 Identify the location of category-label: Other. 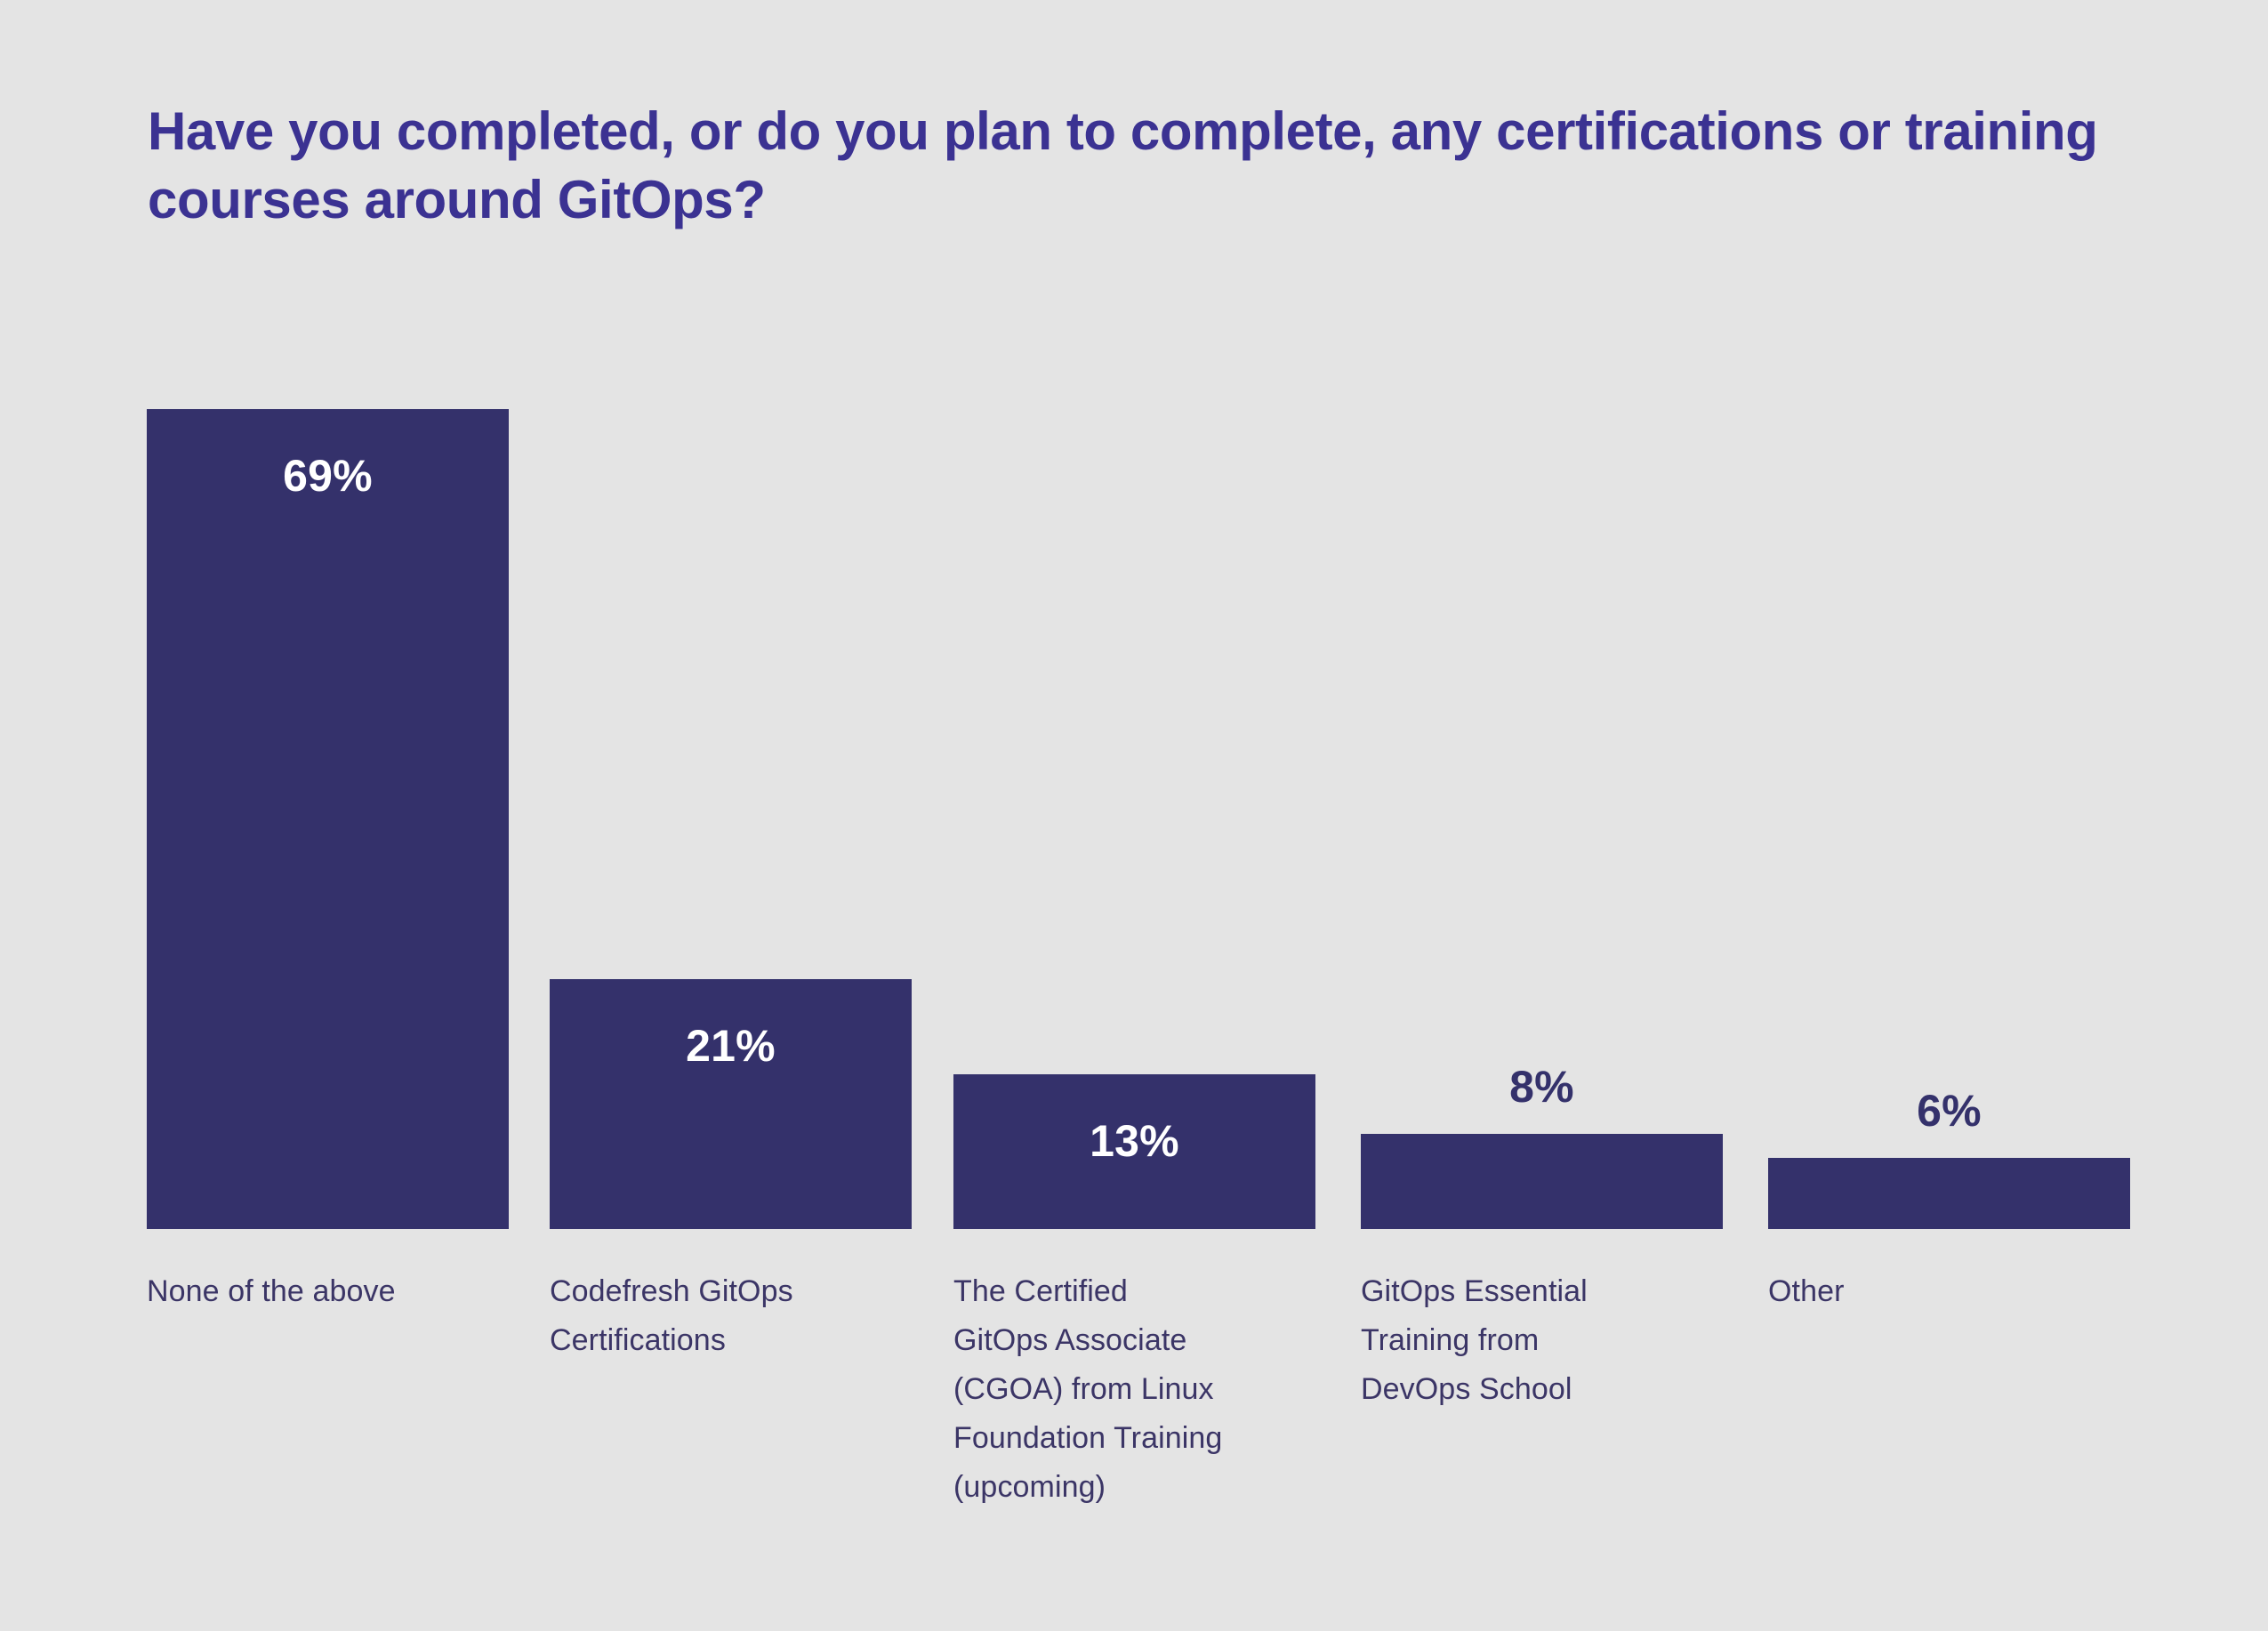
(1806, 1291).